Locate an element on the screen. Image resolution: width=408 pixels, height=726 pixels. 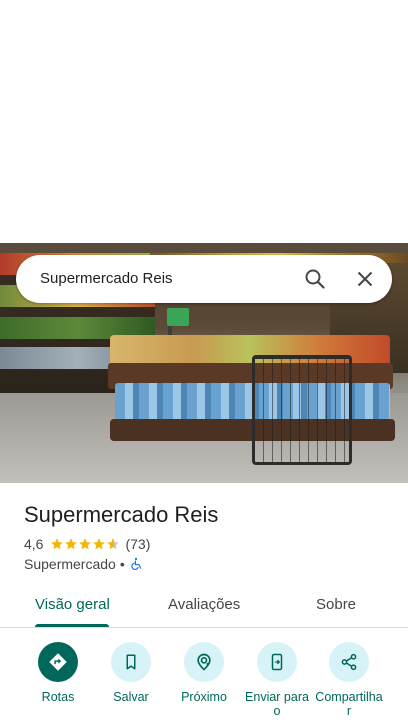
tab-about: Sobre is located at coordinates (336, 604).